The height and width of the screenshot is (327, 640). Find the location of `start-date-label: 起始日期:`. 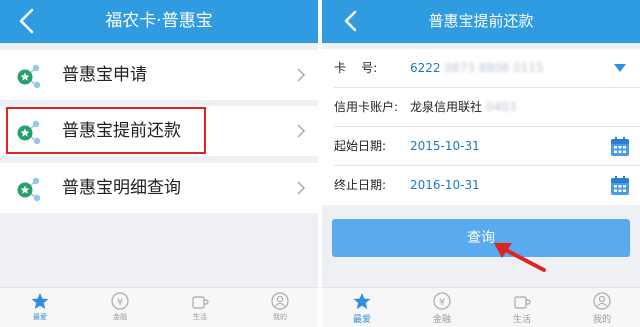

start-date-label: 起始日期: is located at coordinates (360, 146).